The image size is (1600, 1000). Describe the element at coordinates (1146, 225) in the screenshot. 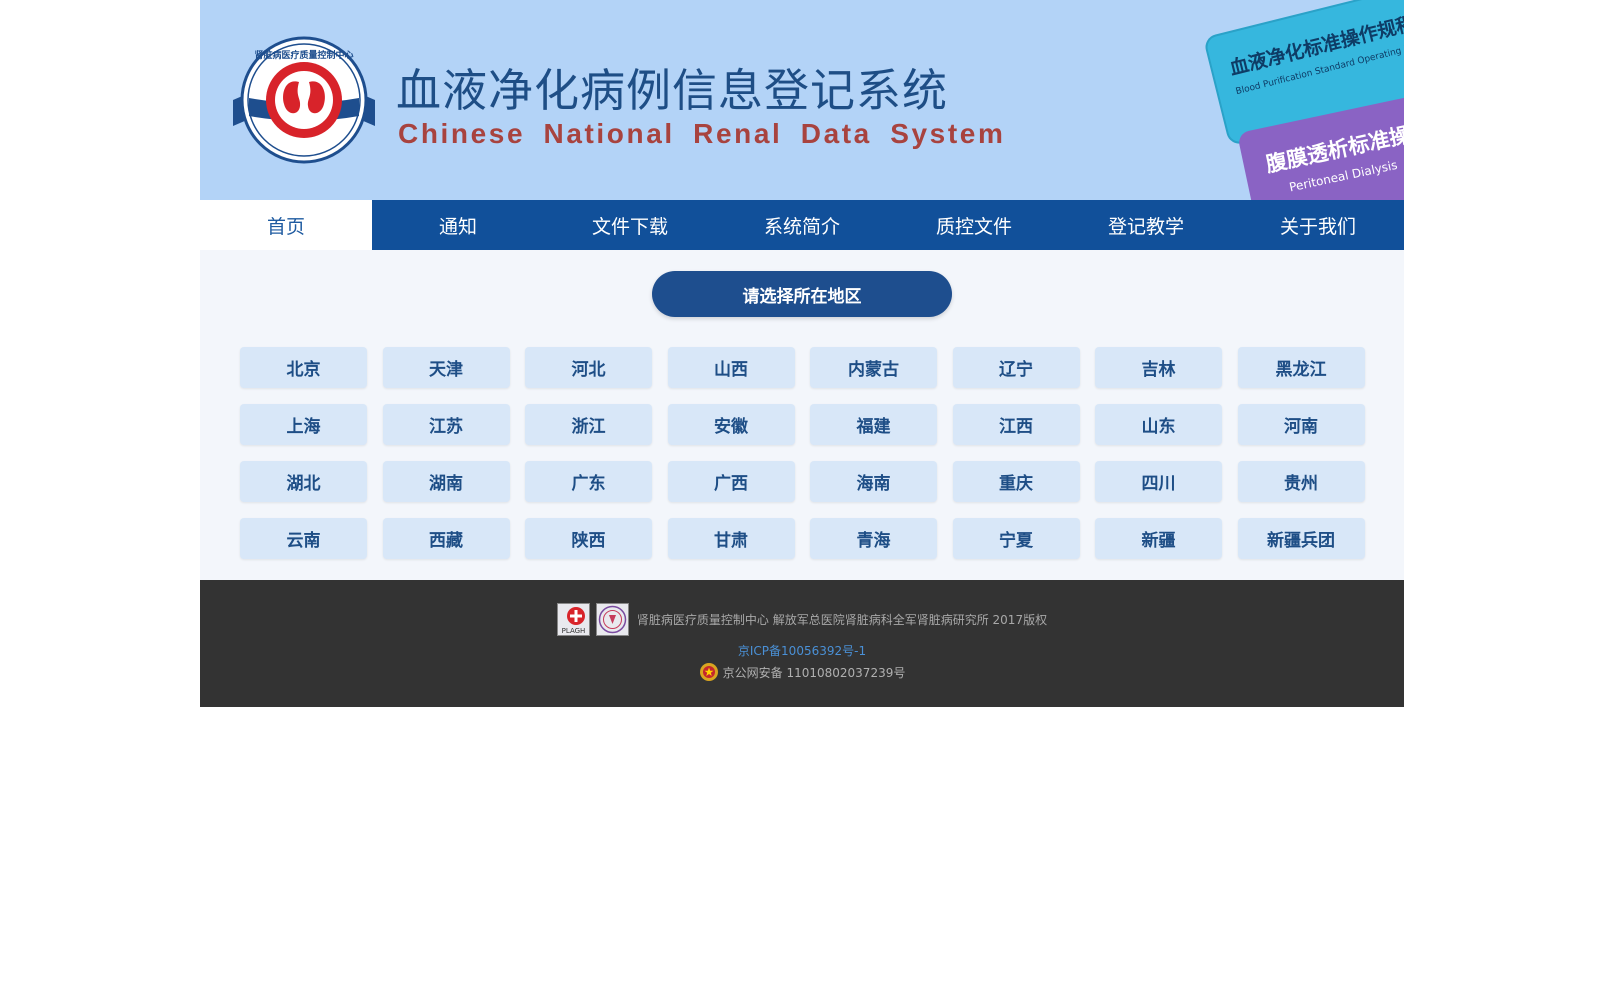

I see `nav-registration-tutorial: 登记教学` at that location.